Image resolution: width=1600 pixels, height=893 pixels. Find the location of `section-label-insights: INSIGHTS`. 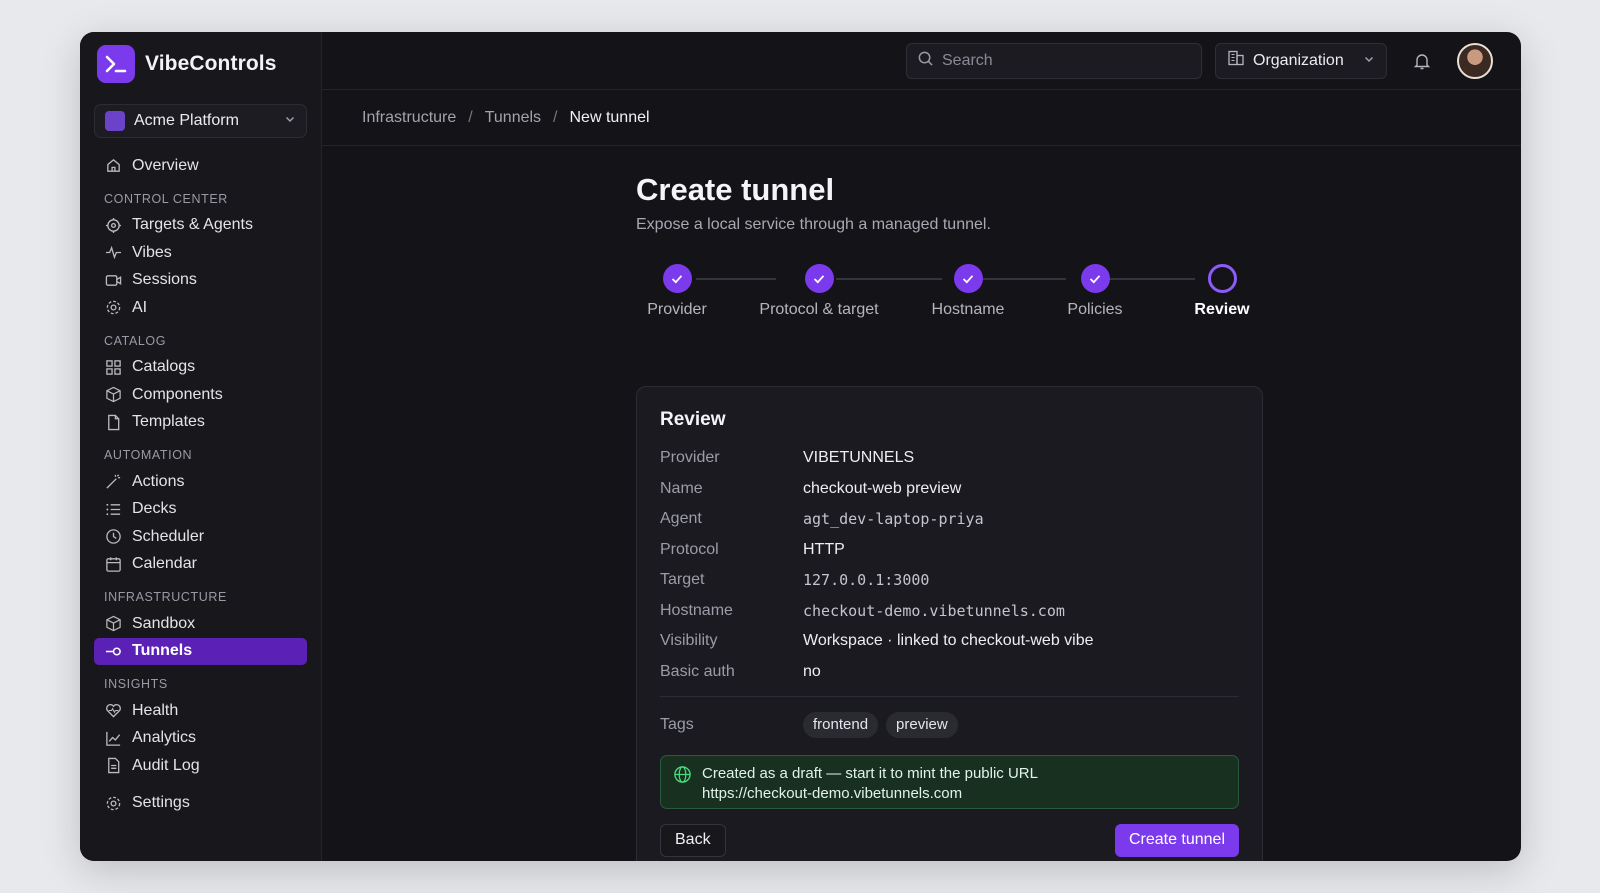

section-label-insights: INSIGHTS is located at coordinates (136, 684).